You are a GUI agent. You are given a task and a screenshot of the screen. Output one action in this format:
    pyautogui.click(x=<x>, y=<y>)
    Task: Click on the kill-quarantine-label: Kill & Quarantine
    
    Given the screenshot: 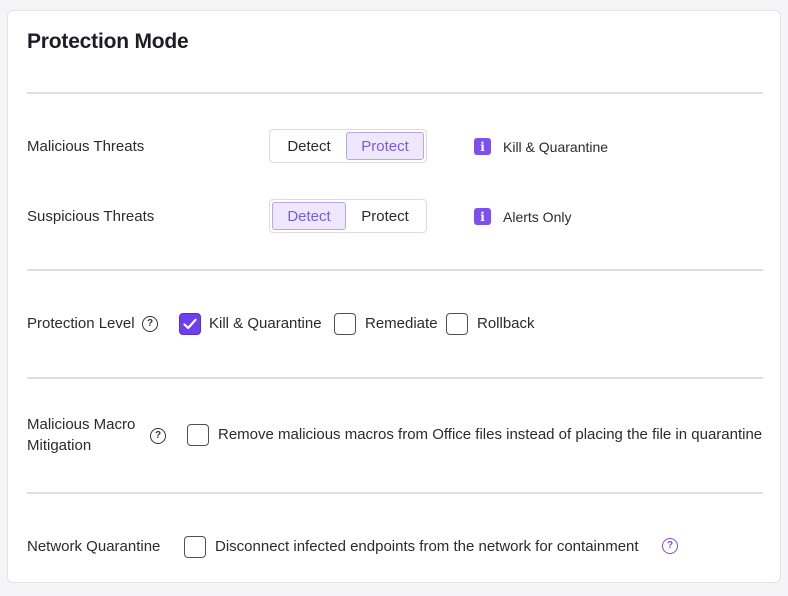 What is the action you would take?
    pyautogui.click(x=265, y=323)
    